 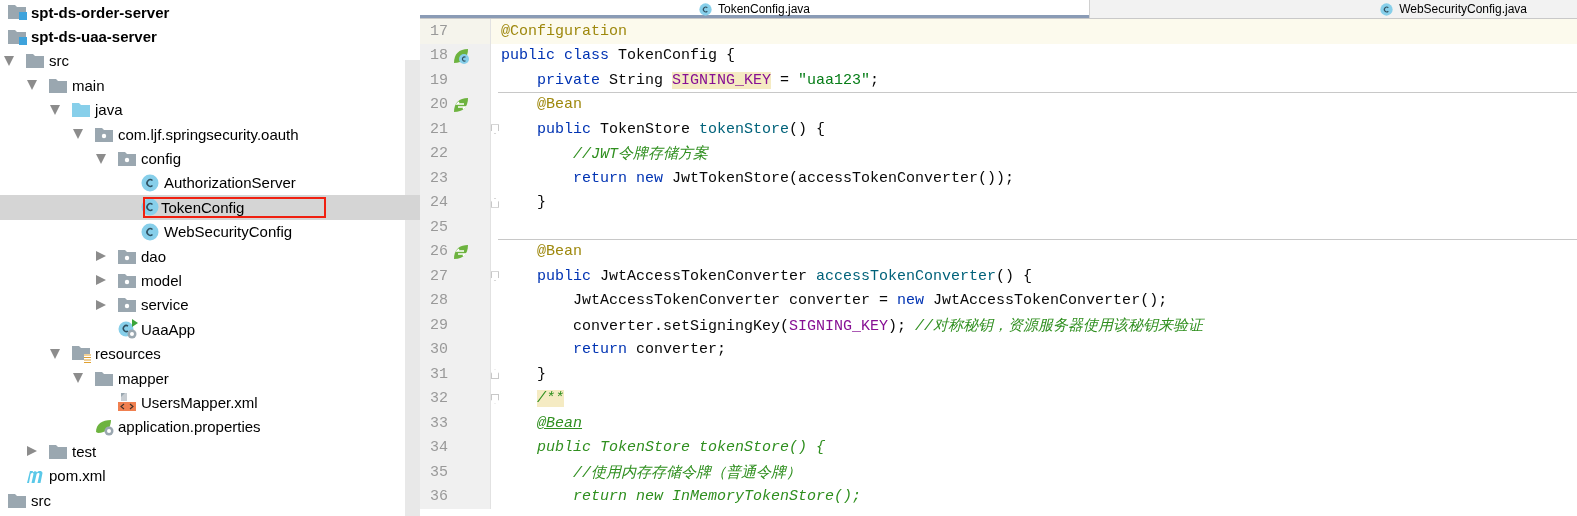 I want to click on code-line: public JwtAccessTokenConverter accessTokenConverter() {, so click(x=784, y=276).